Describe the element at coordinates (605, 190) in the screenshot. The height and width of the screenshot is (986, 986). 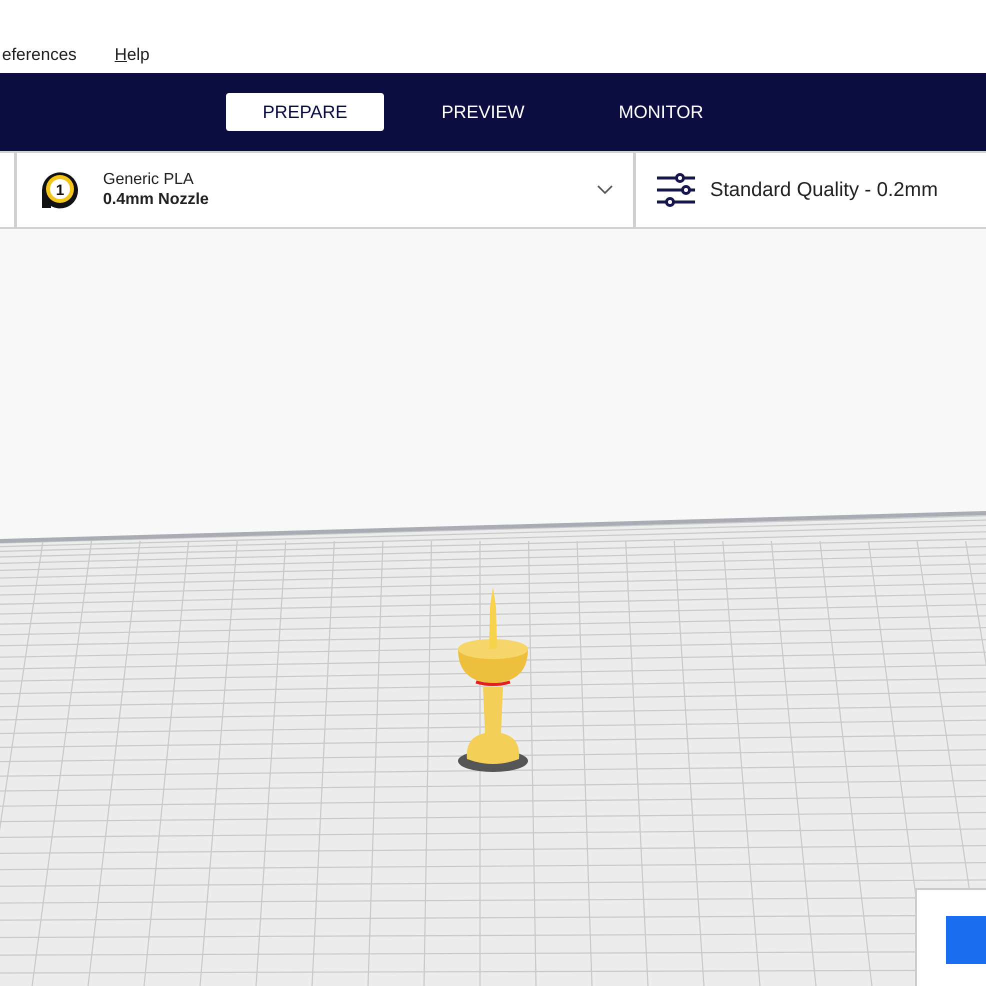
I see `chevron-down-icon` at that location.